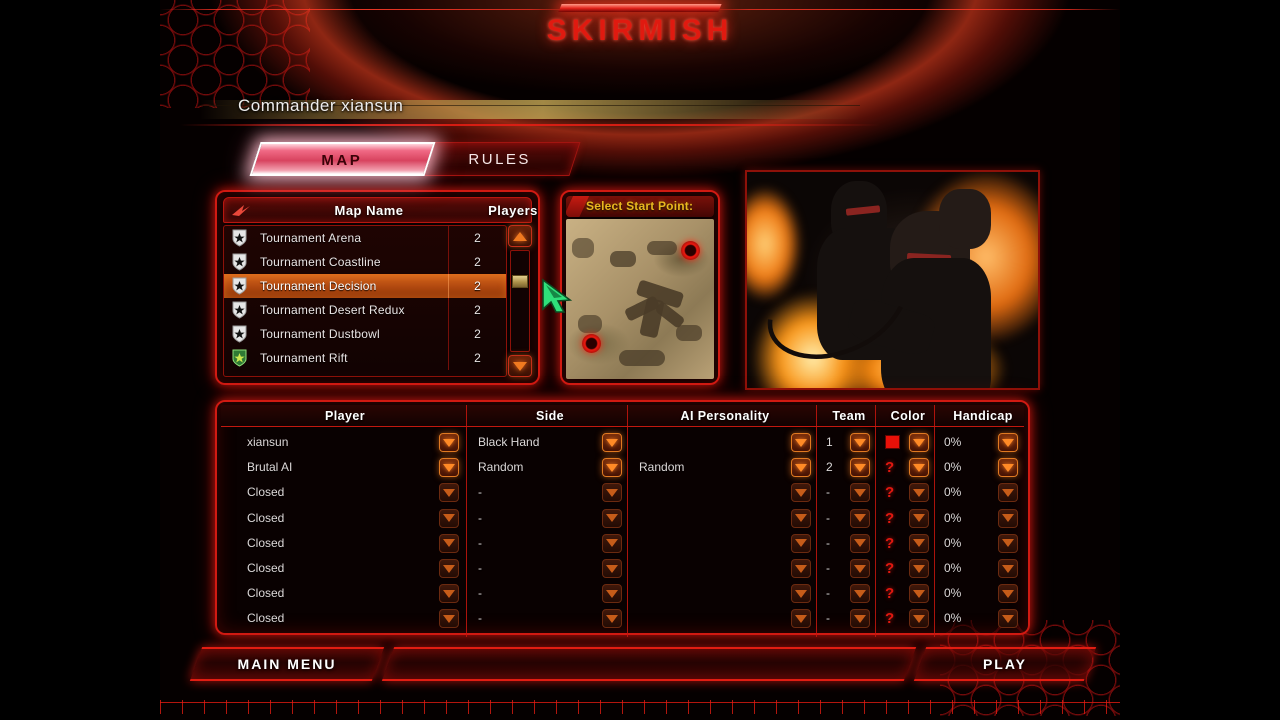 This screenshot has height=720, width=1280. Describe the element at coordinates (342, 159) in the screenshot. I see `tab-map: MAP` at that location.